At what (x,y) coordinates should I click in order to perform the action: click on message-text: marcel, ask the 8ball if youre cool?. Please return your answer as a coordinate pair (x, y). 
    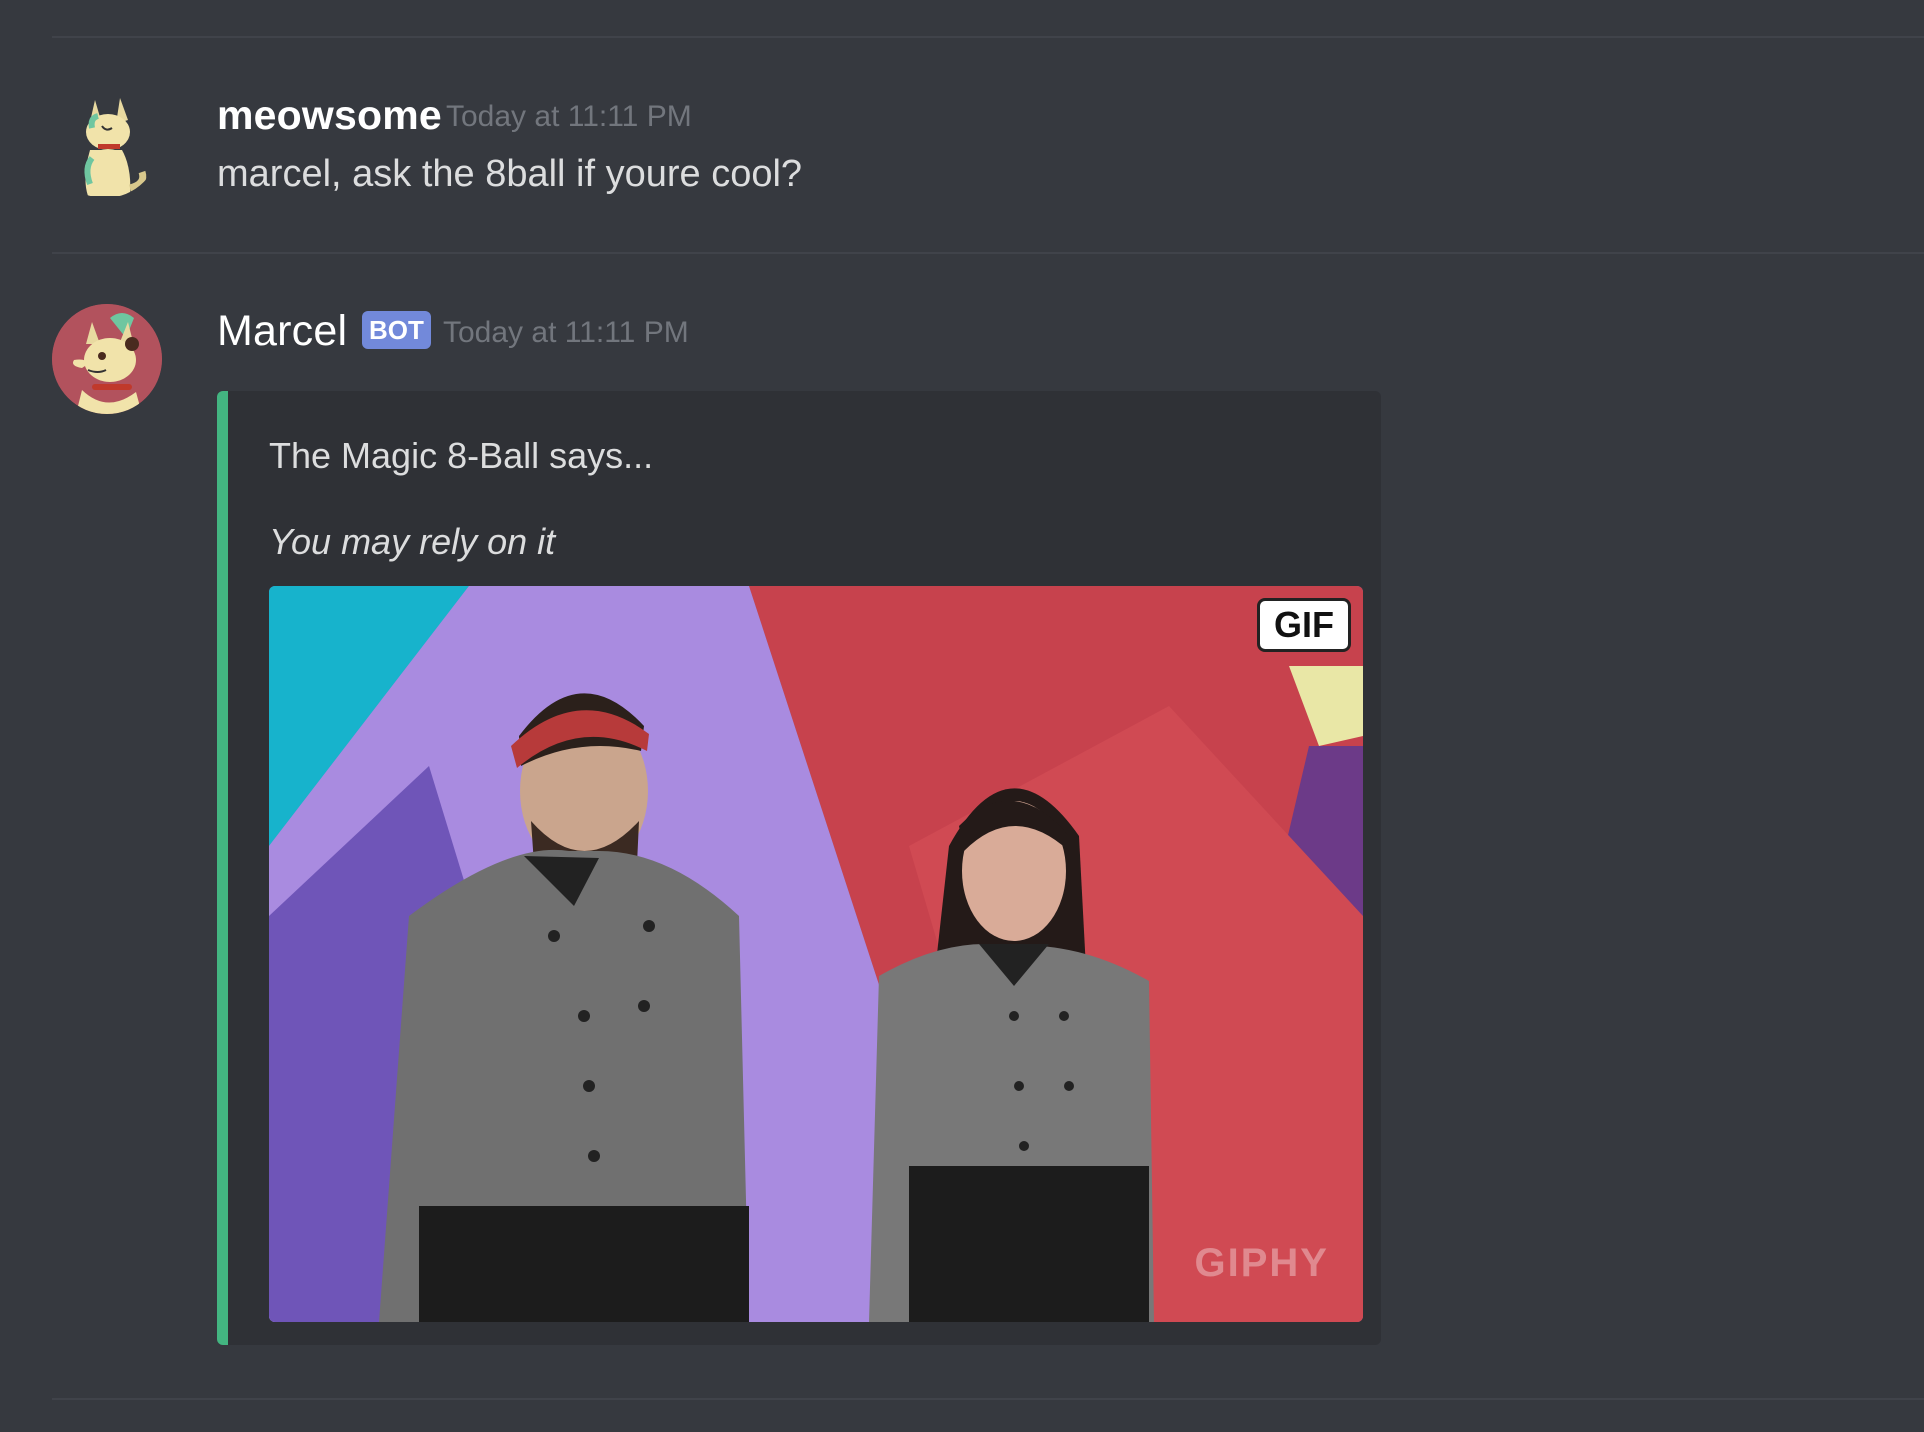
    Looking at the image, I should click on (510, 174).